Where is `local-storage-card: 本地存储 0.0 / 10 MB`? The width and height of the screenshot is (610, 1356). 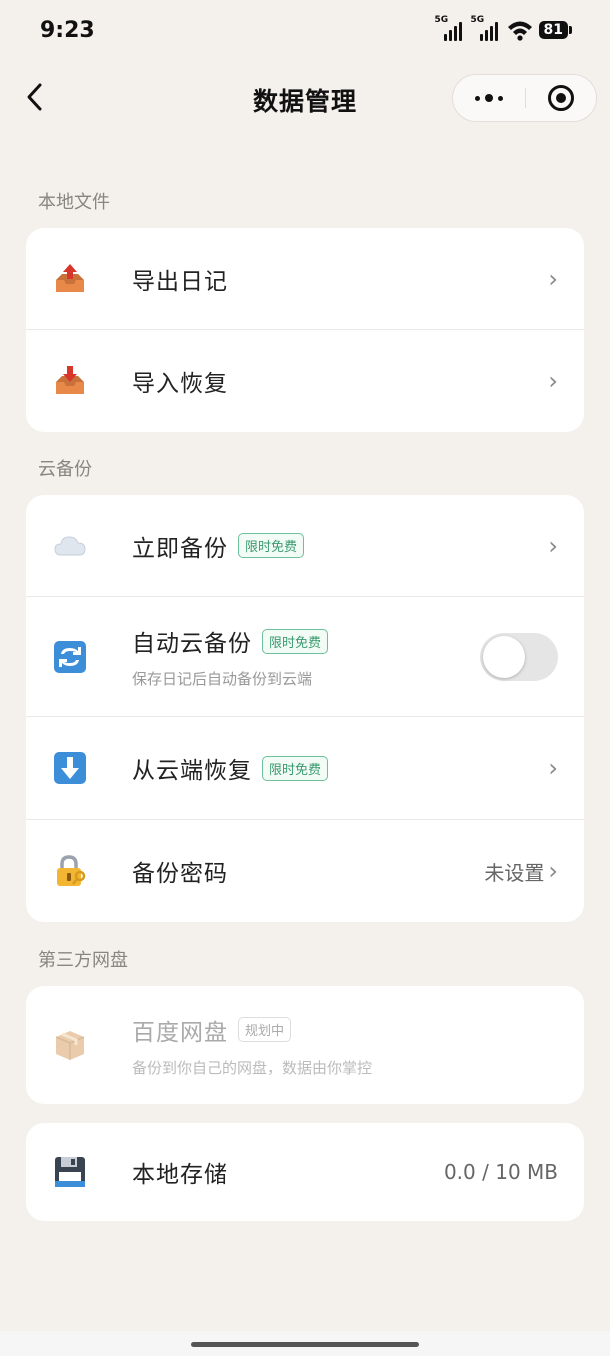
local-storage-card: 本地存储 0.0 / 10 MB is located at coordinates (305, 1172).